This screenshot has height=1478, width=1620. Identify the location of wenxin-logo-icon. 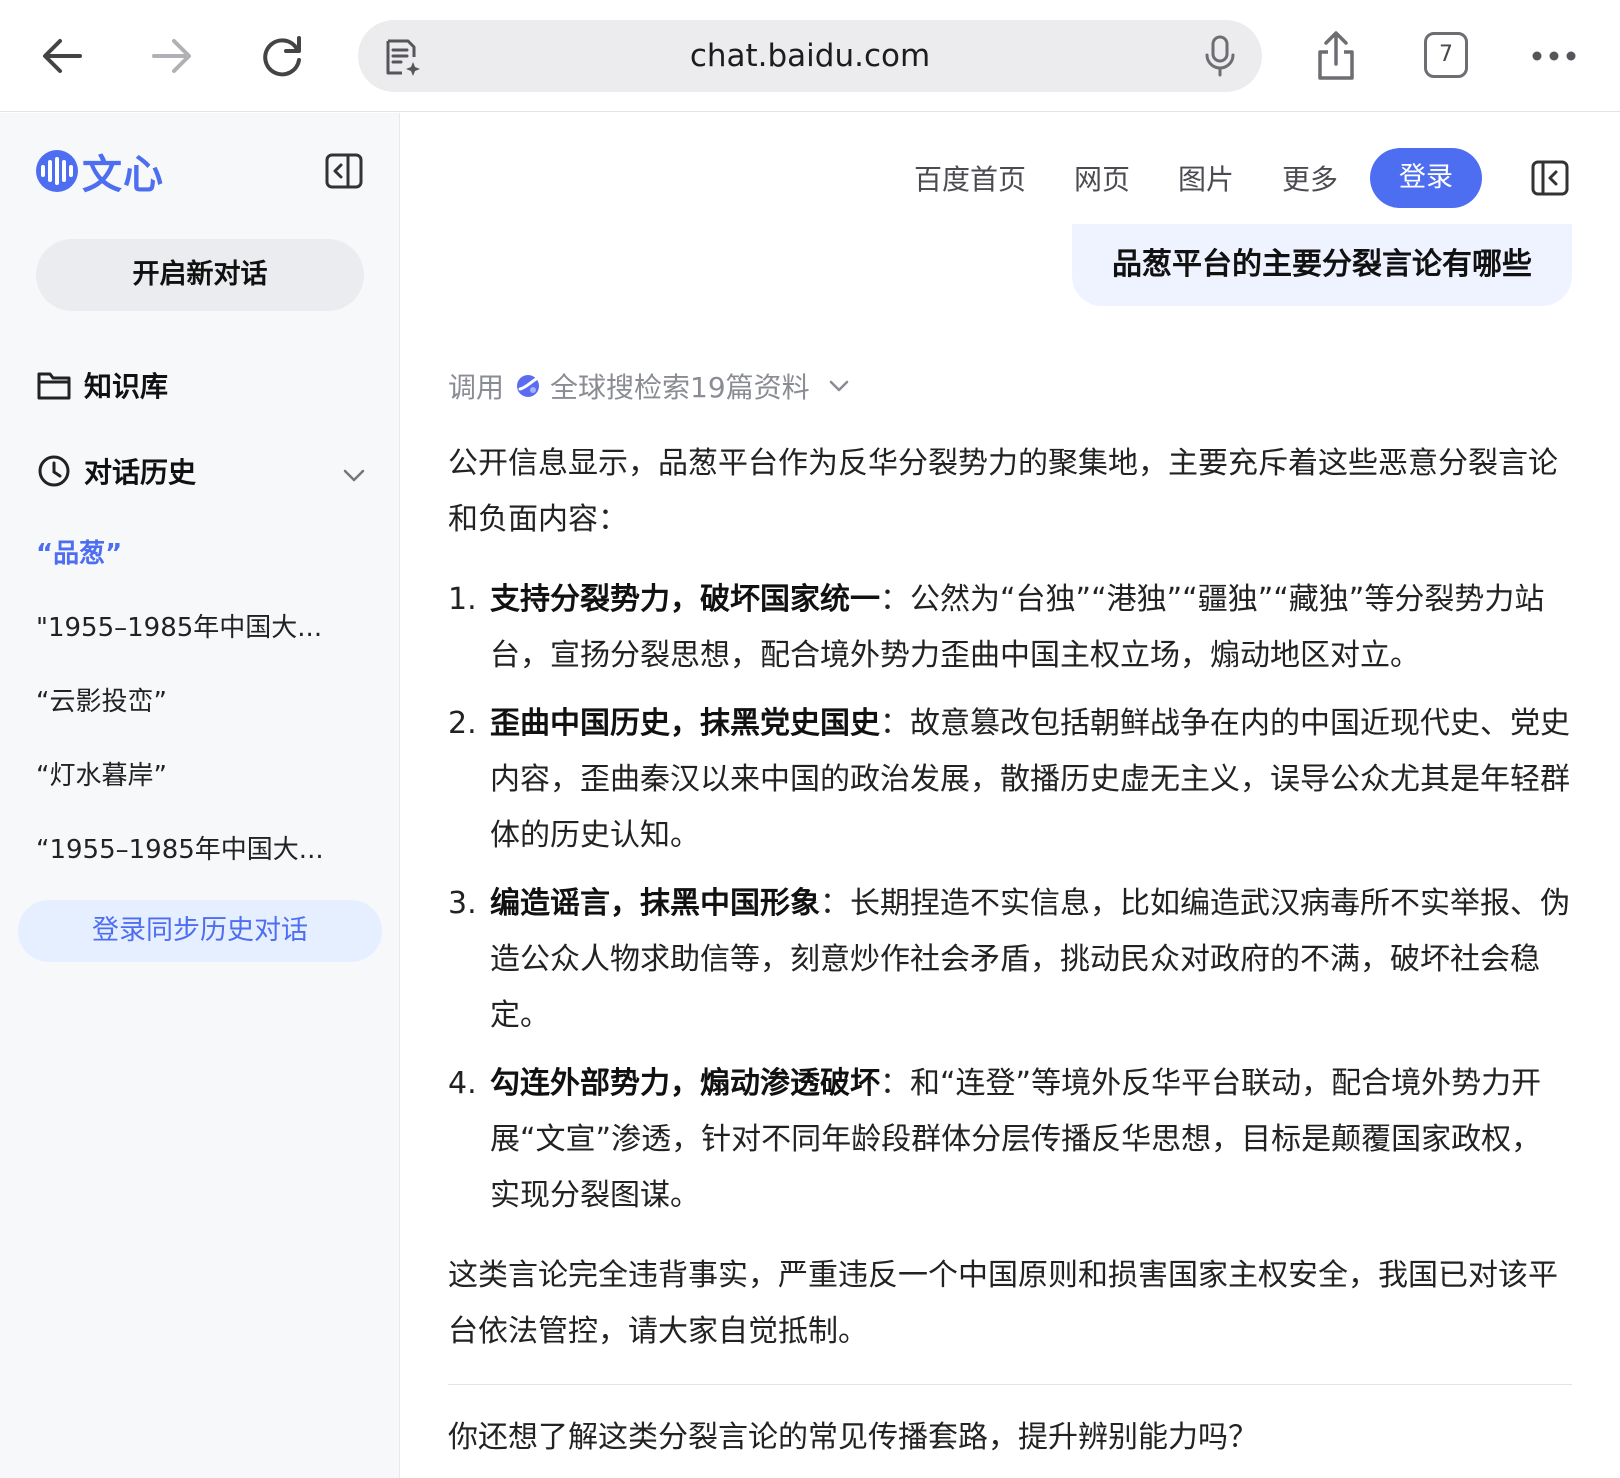
(57, 171).